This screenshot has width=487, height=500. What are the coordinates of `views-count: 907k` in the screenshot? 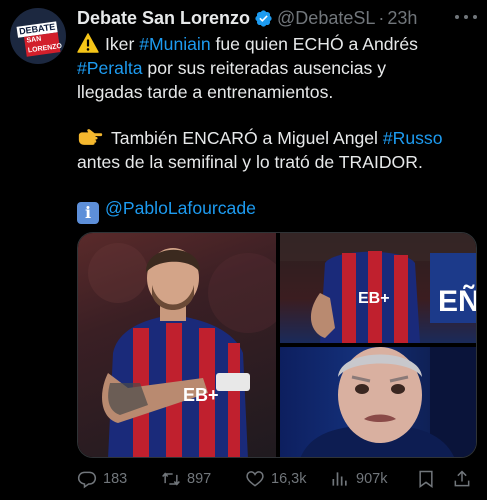 It's located at (372, 479).